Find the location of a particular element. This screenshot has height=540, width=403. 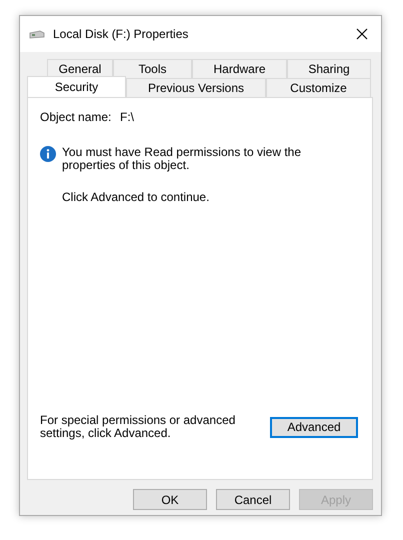

advanced-button: Advanced is located at coordinates (314, 427).